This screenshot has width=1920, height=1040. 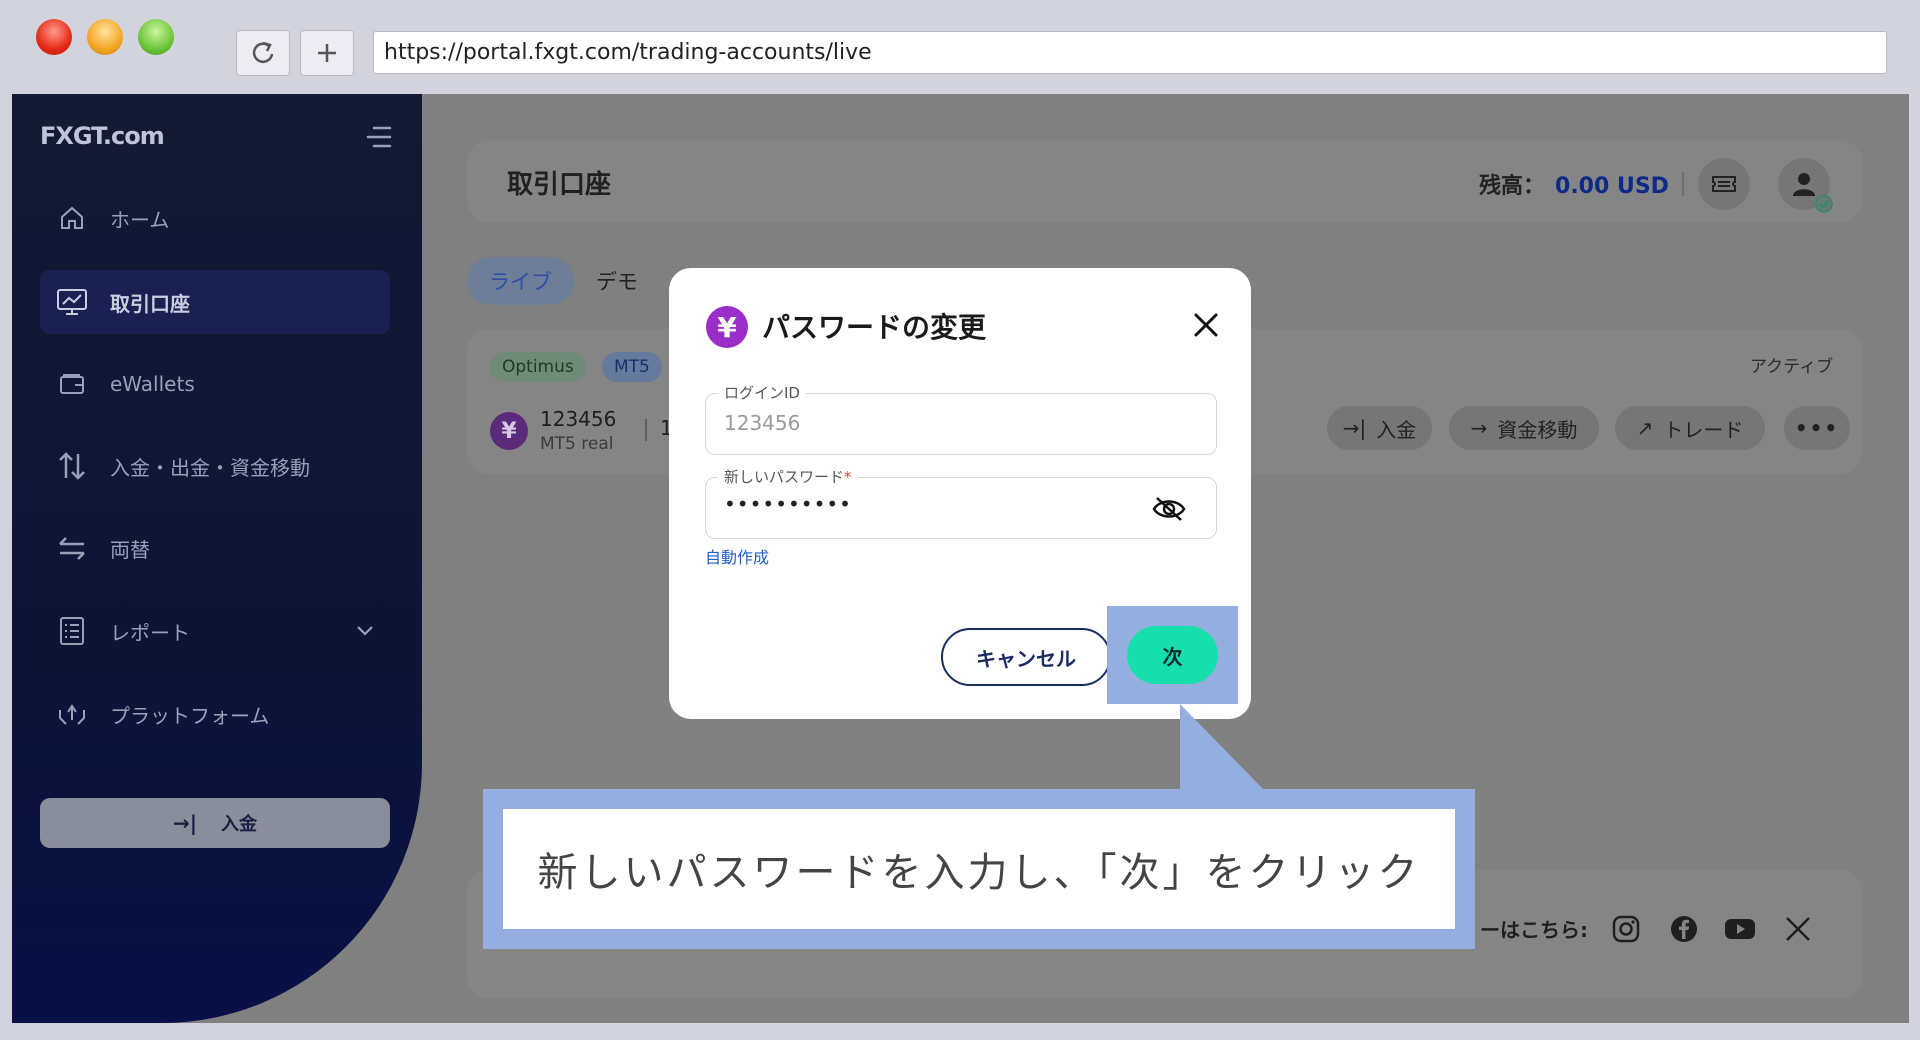 What do you see at coordinates (156, 37) in the screenshot?
I see `maximize-window-button` at bounding box center [156, 37].